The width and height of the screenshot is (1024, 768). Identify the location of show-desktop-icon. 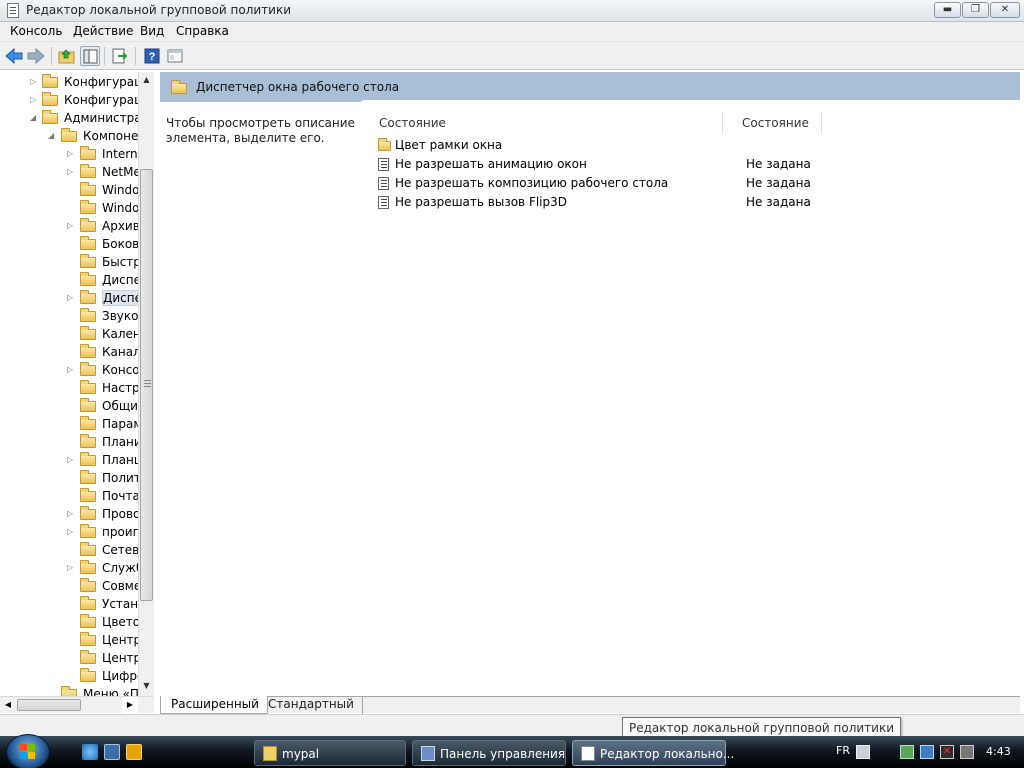
(112, 752).